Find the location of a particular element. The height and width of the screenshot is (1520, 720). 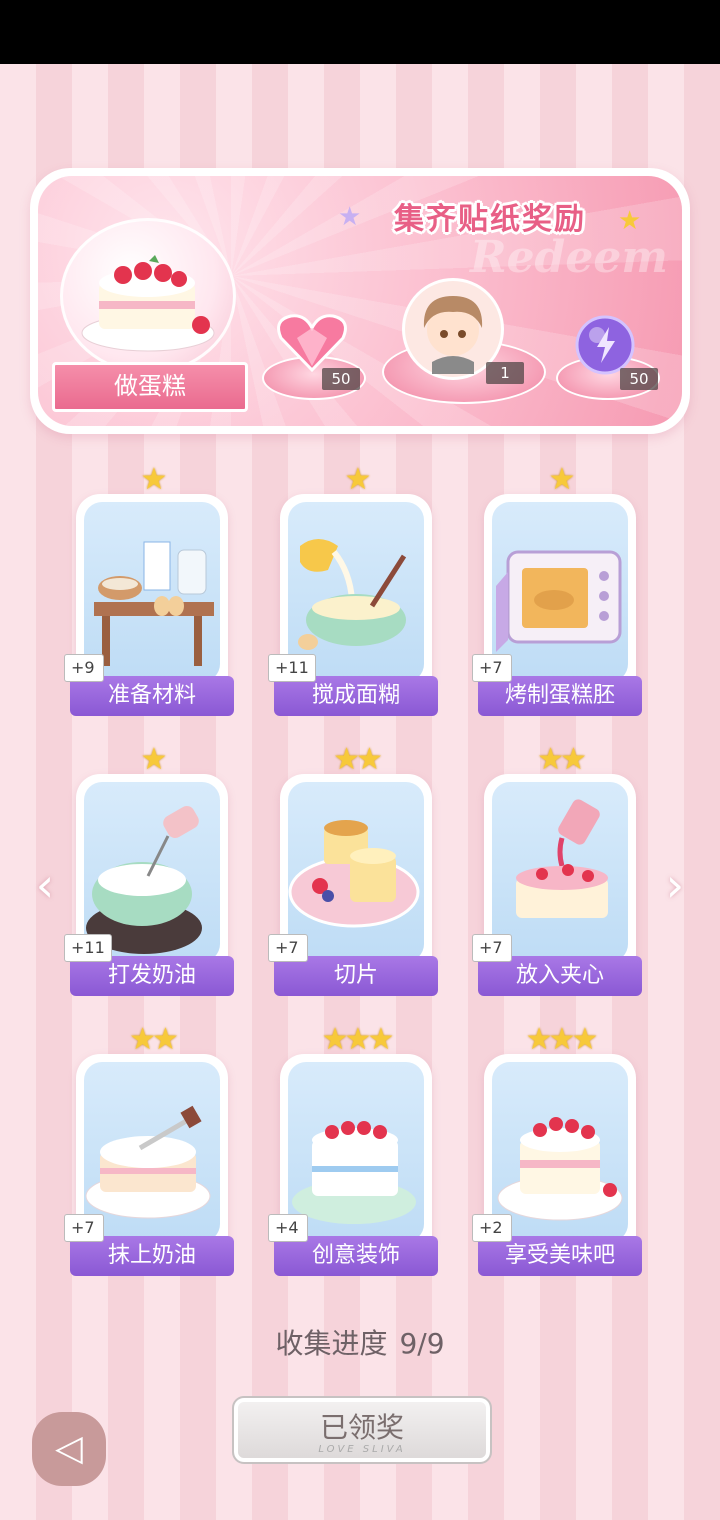

step-label: 打发奶油 is located at coordinates (152, 976).